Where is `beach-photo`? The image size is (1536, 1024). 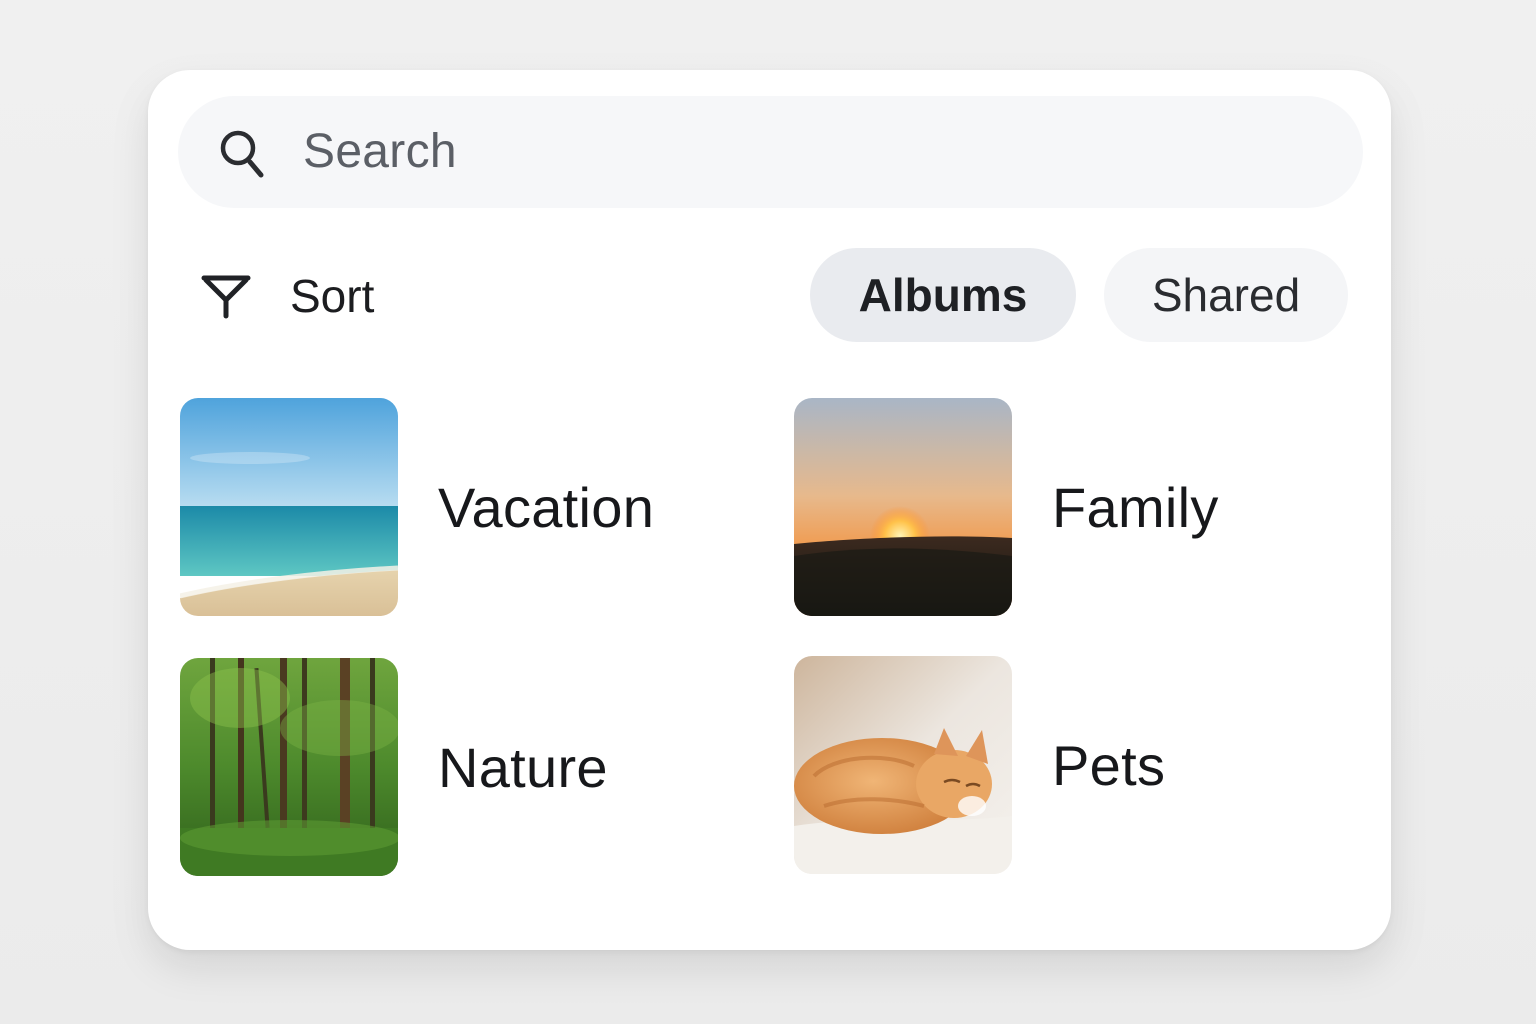
beach-photo is located at coordinates (289, 507).